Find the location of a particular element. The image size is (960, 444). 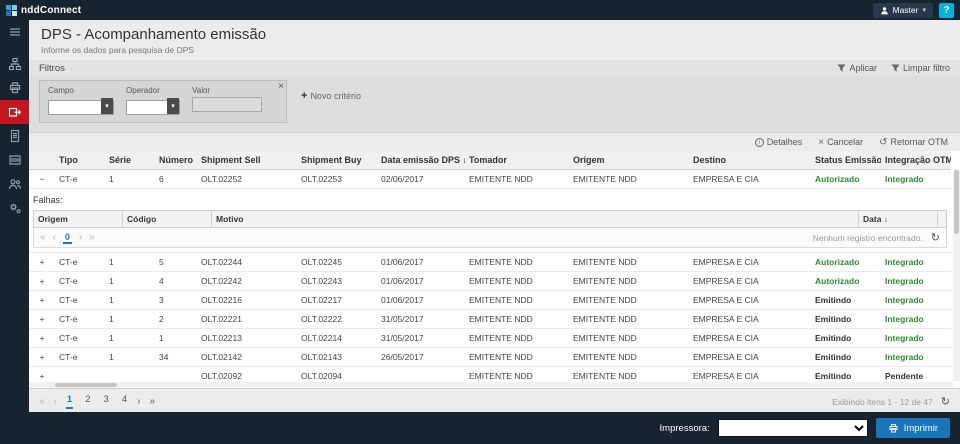

cancel-button: × Cancelar is located at coordinates (840, 142).